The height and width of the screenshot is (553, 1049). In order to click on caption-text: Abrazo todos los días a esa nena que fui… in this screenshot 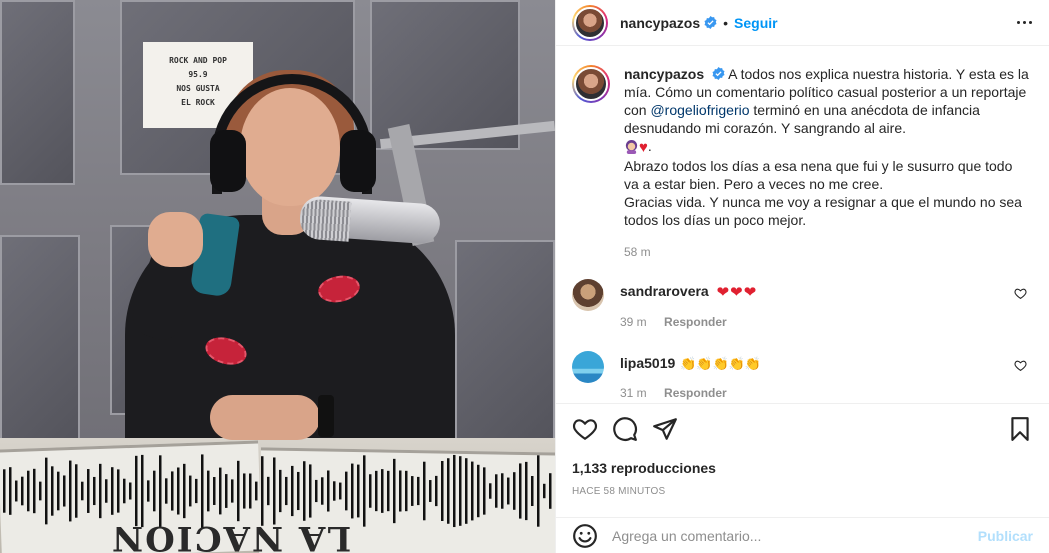, I will do `click(818, 175)`.